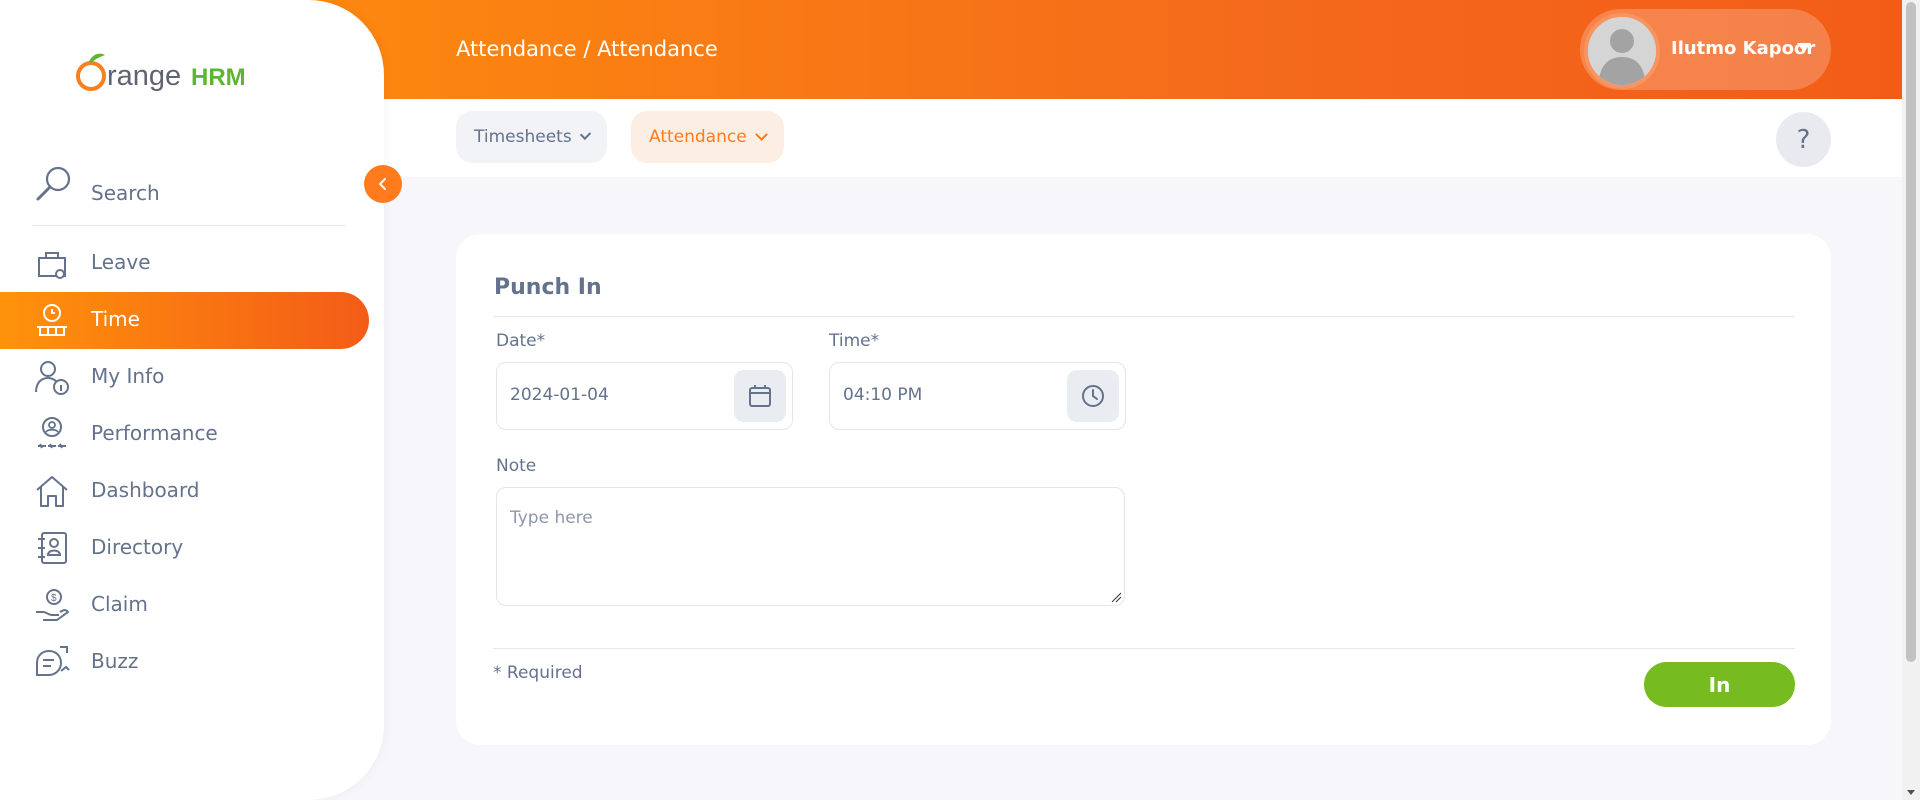  I want to click on sidebar-item-label: Claim, so click(119, 604).